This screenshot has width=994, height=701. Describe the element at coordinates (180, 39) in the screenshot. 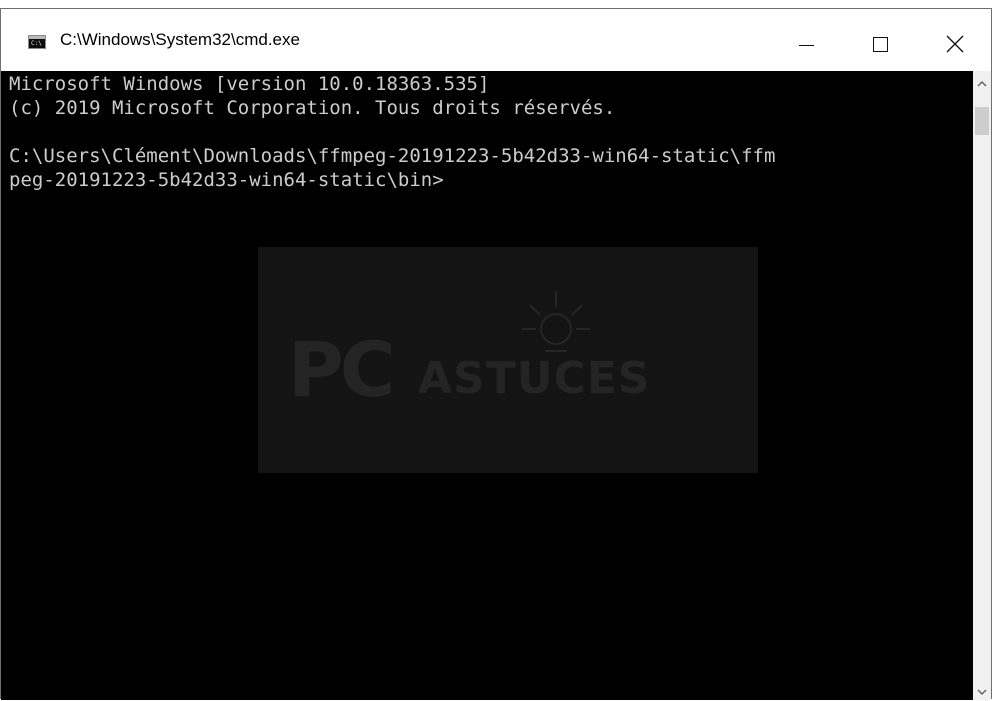

I see `window-title: C:\Windows\System32\cmd.exe` at that location.